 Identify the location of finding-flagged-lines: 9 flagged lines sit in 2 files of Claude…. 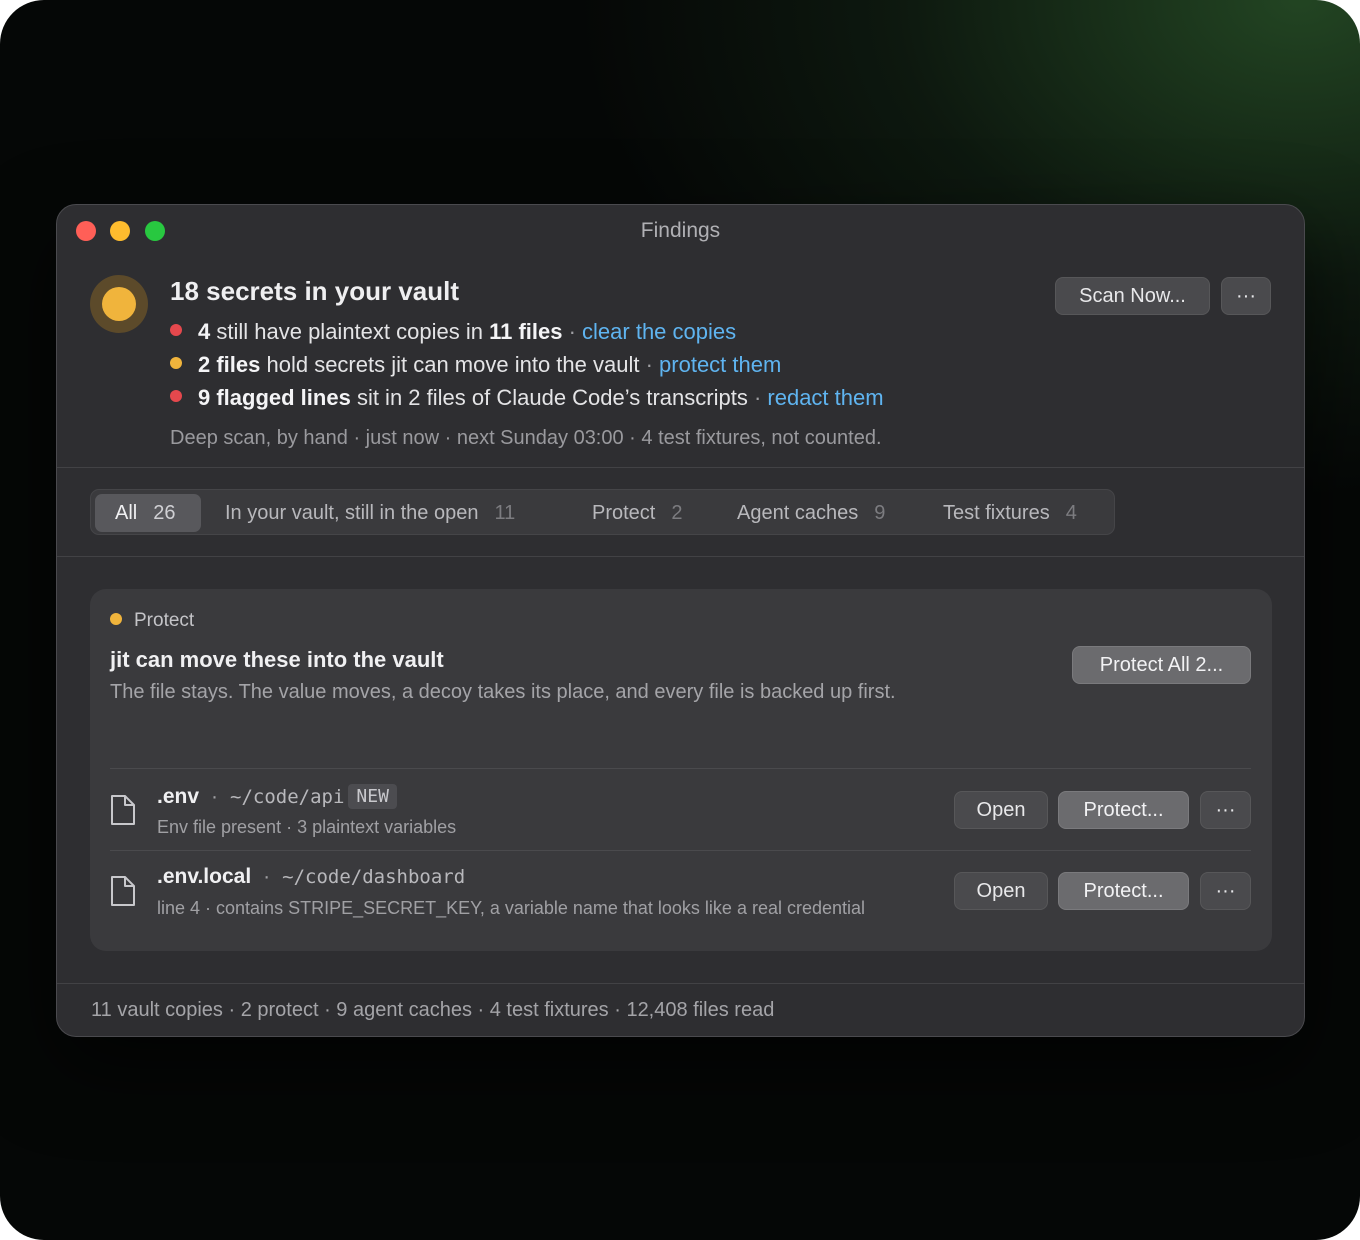
(527, 398).